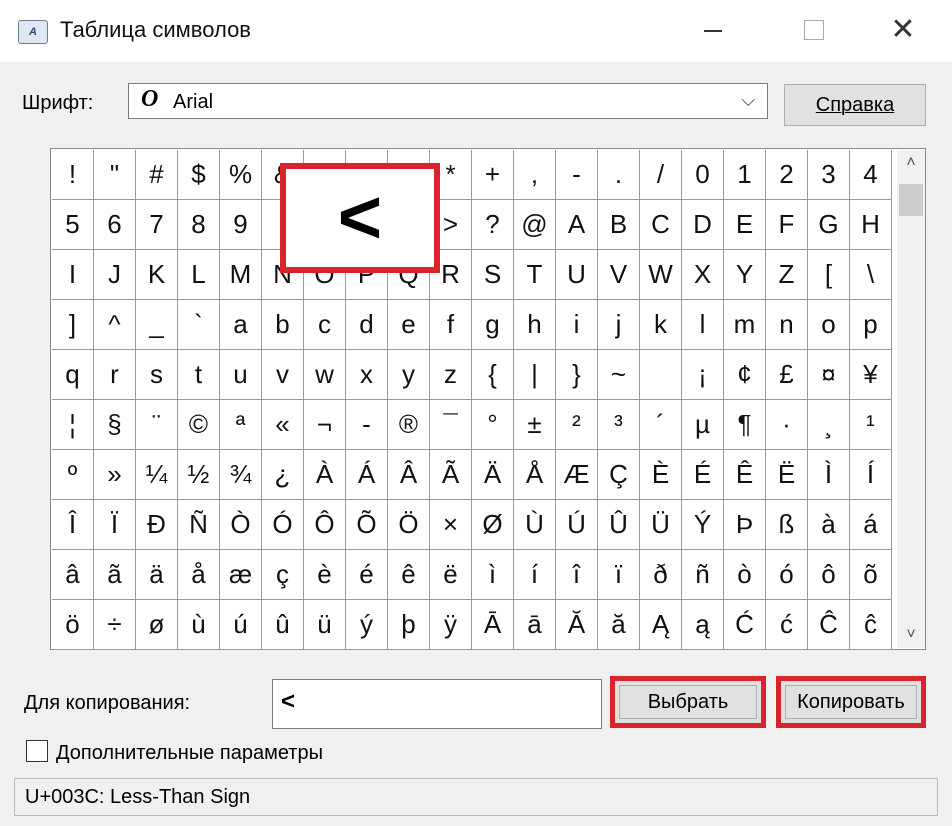 The image size is (952, 826). What do you see at coordinates (241, 625) in the screenshot?
I see `char-cell: ú` at bounding box center [241, 625].